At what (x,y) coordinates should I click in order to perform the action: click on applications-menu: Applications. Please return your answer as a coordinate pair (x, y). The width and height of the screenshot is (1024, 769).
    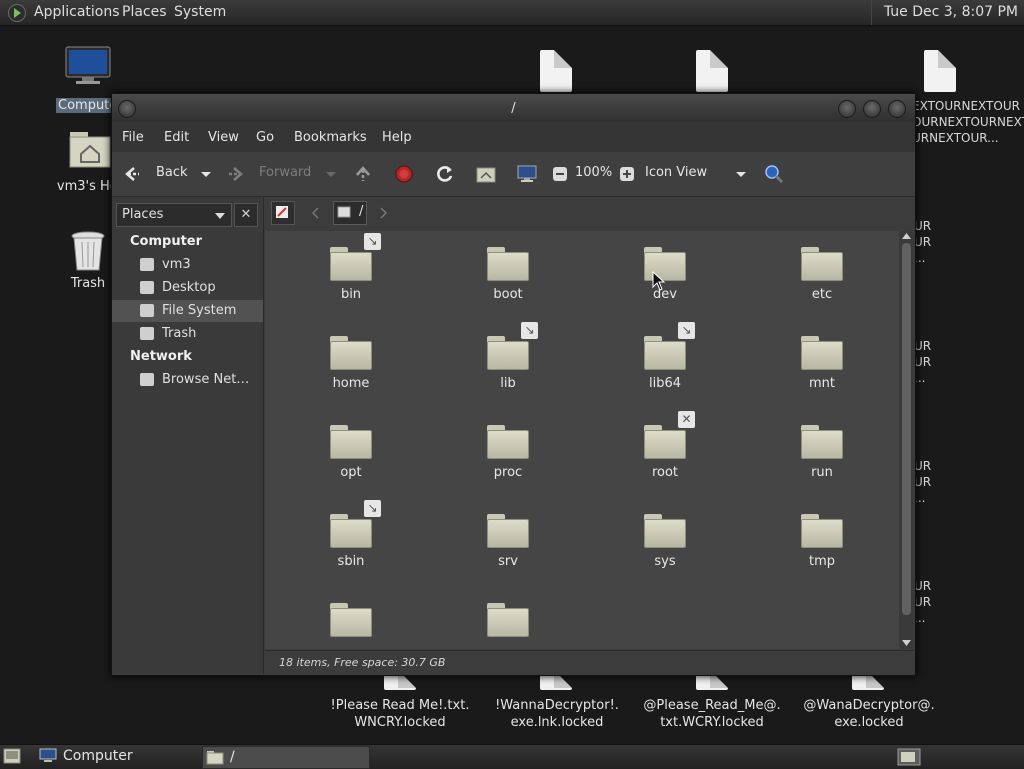
    Looking at the image, I should click on (77, 12).